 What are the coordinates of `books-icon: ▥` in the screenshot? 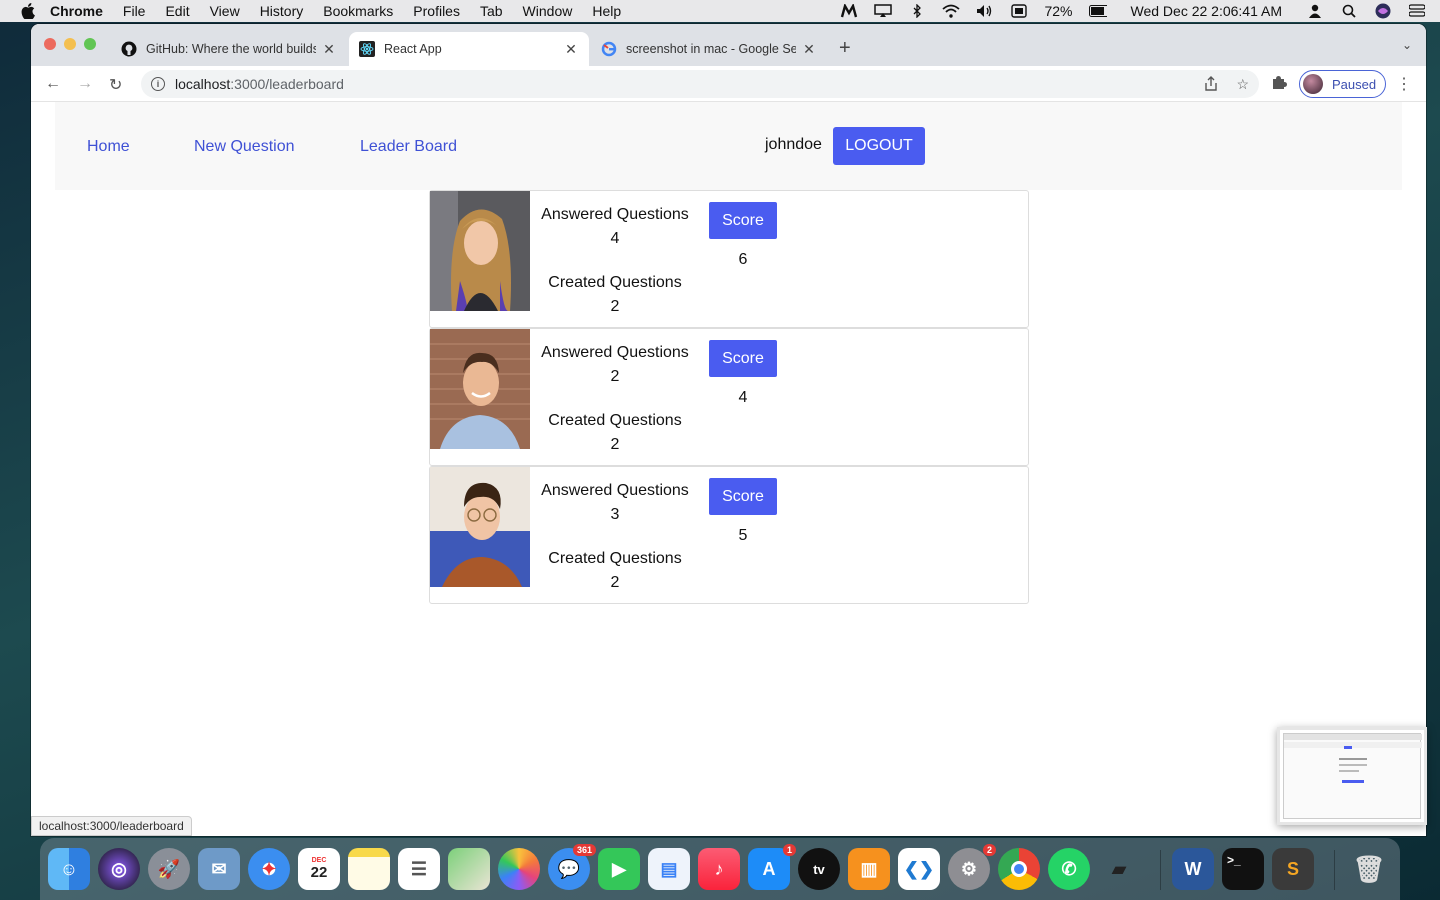 It's located at (869, 869).